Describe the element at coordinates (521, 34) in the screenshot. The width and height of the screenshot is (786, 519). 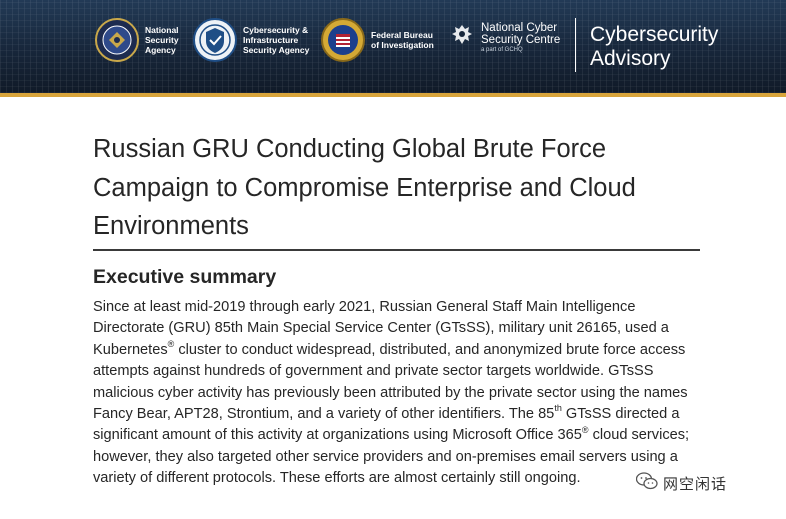
I see `ncsc-name: National Cyber Security Centre` at that location.